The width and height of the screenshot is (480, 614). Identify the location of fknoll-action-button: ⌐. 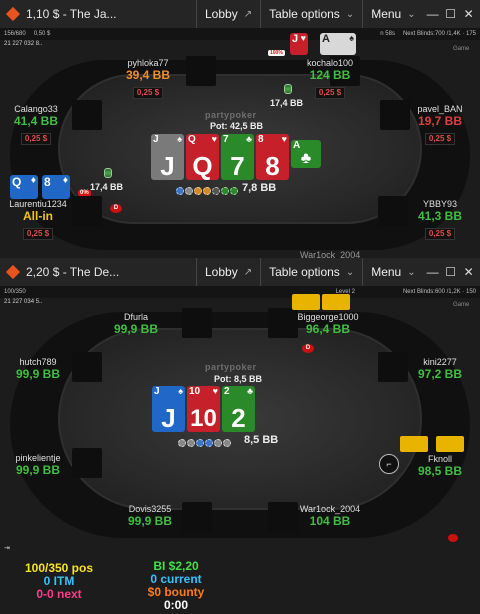
(389, 464).